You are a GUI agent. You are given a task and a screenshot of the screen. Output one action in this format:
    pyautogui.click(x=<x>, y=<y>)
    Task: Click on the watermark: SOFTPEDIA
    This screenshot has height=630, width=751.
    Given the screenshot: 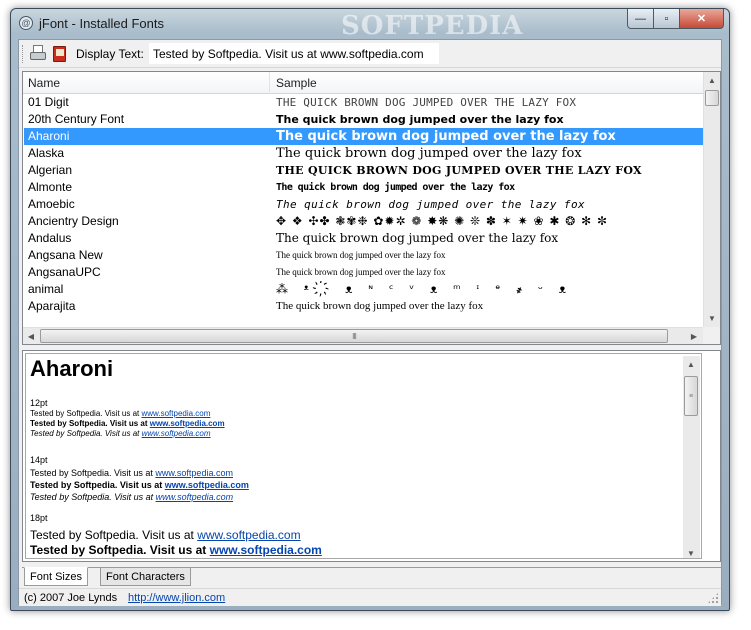 What is the action you would take?
    pyautogui.click(x=432, y=26)
    